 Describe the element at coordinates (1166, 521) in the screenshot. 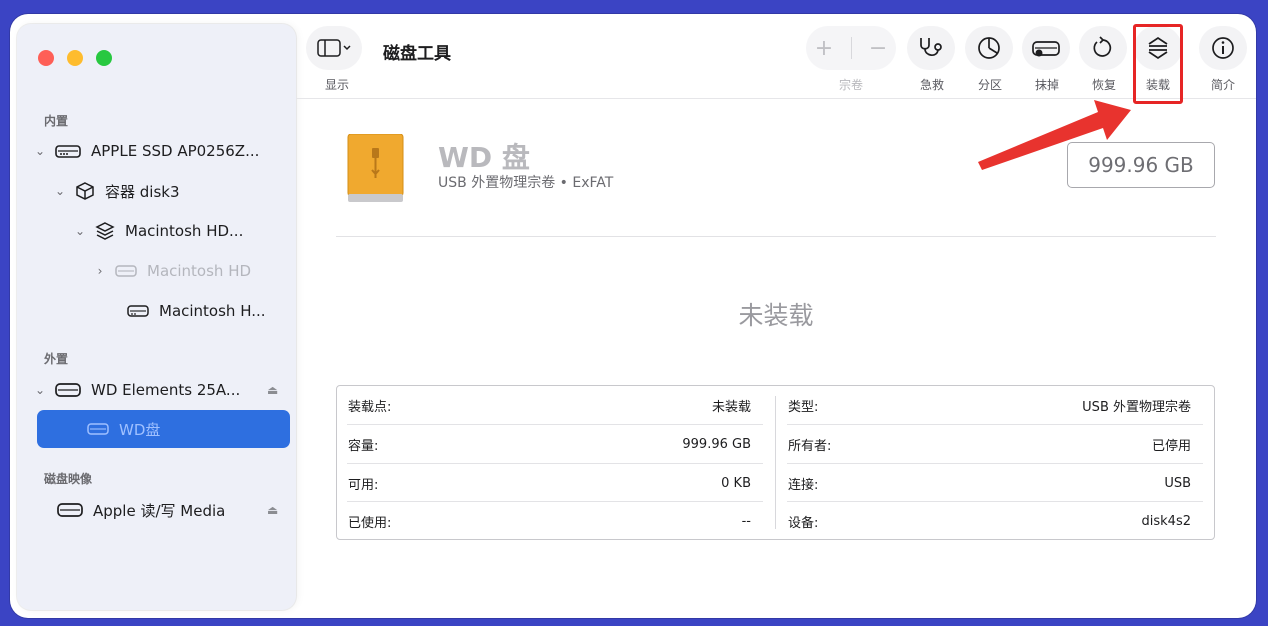

I see `info-value: disk4s2` at that location.